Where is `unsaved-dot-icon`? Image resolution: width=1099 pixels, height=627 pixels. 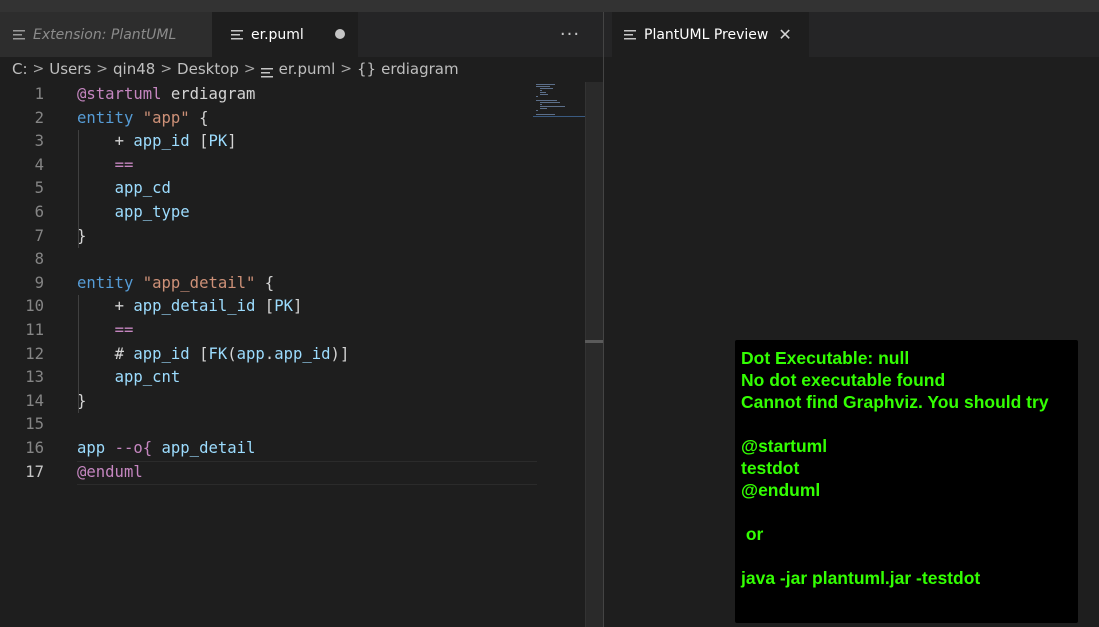 unsaved-dot-icon is located at coordinates (340, 34).